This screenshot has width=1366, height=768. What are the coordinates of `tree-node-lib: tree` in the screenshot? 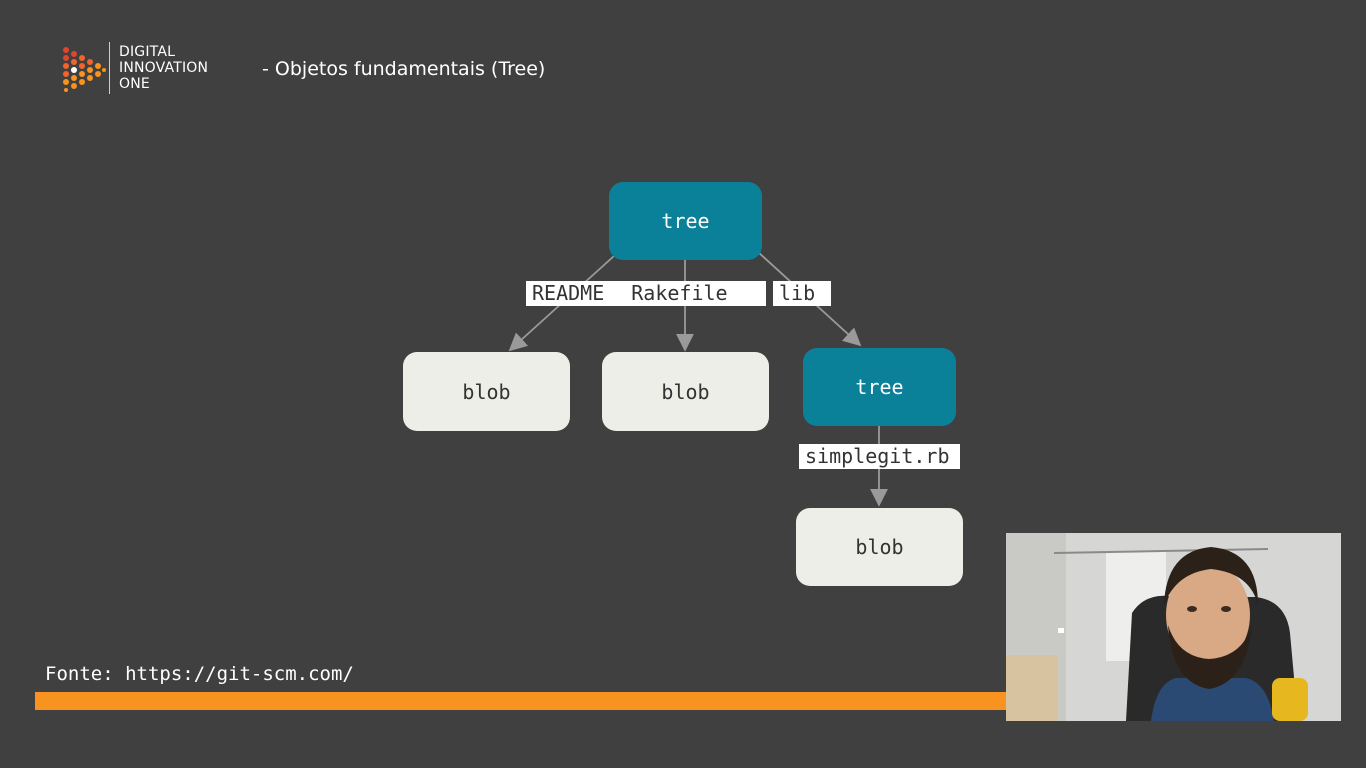 It's located at (879, 387).